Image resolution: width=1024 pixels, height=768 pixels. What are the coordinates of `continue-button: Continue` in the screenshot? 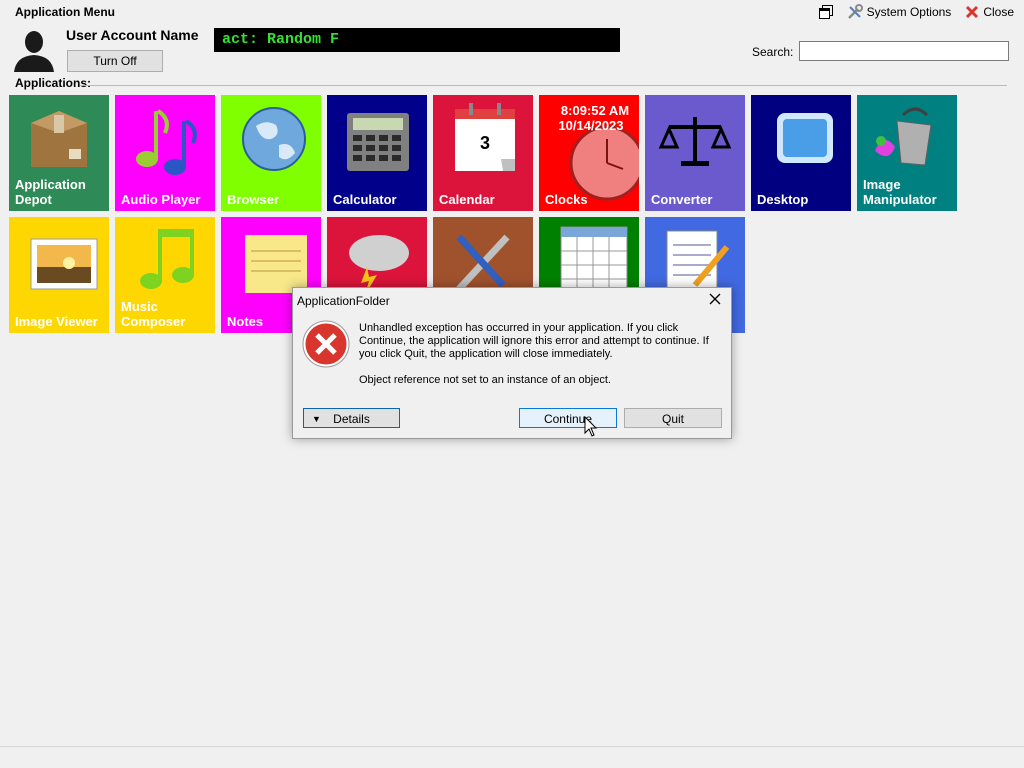 It's located at (568, 418).